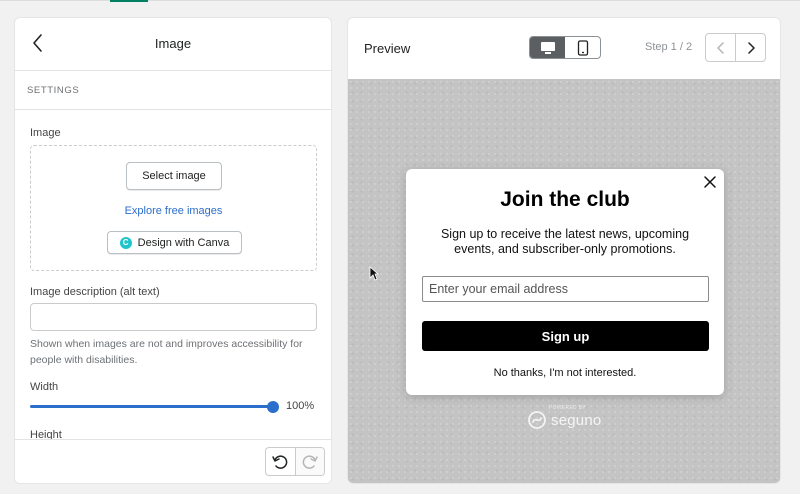 The image size is (800, 494). I want to click on select-image-button: Select image, so click(174, 176).